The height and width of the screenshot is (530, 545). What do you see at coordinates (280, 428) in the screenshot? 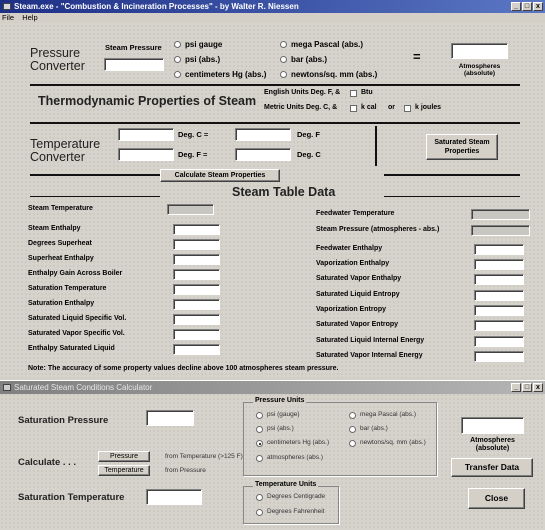
I see `pu-psi-abs-label: psi (abs.)` at bounding box center [280, 428].